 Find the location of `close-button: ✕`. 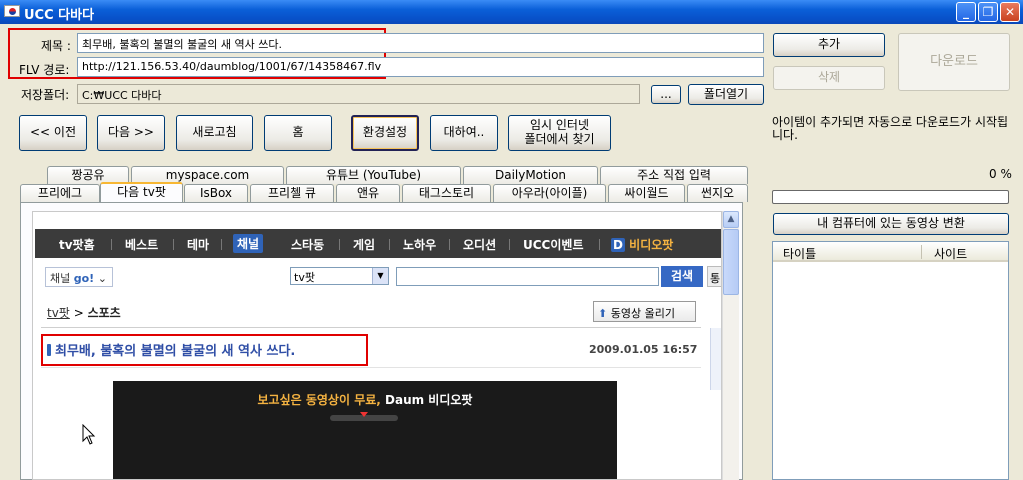

close-button: ✕ is located at coordinates (1010, 12).